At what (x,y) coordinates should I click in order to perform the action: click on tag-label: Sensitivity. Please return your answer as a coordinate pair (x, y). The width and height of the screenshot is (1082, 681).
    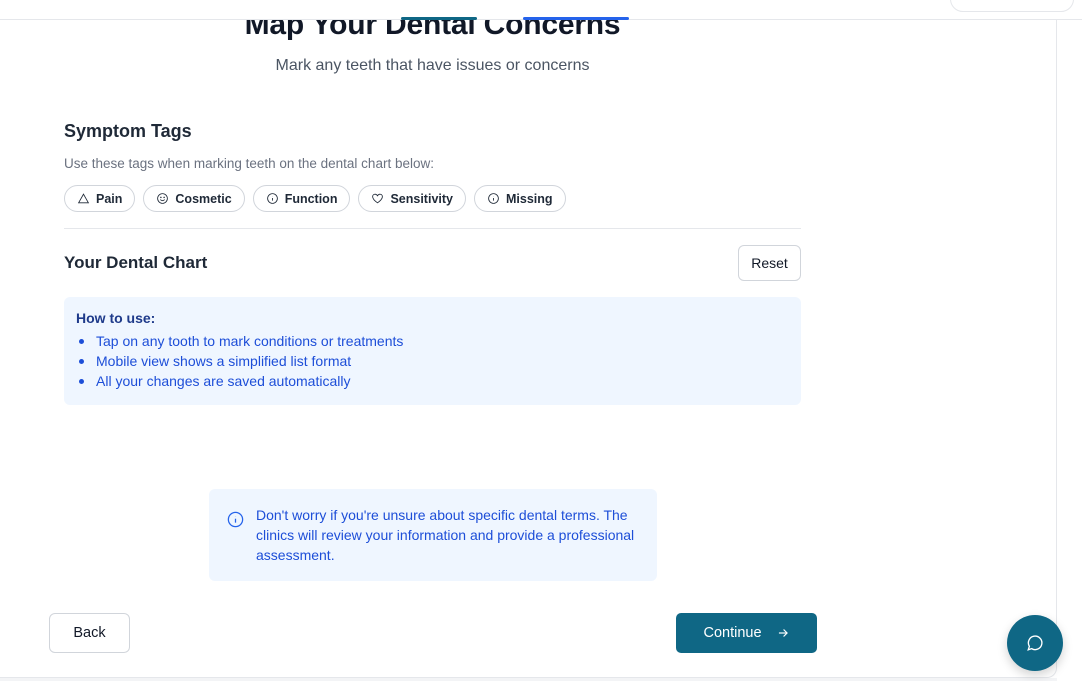
    Looking at the image, I should click on (421, 198).